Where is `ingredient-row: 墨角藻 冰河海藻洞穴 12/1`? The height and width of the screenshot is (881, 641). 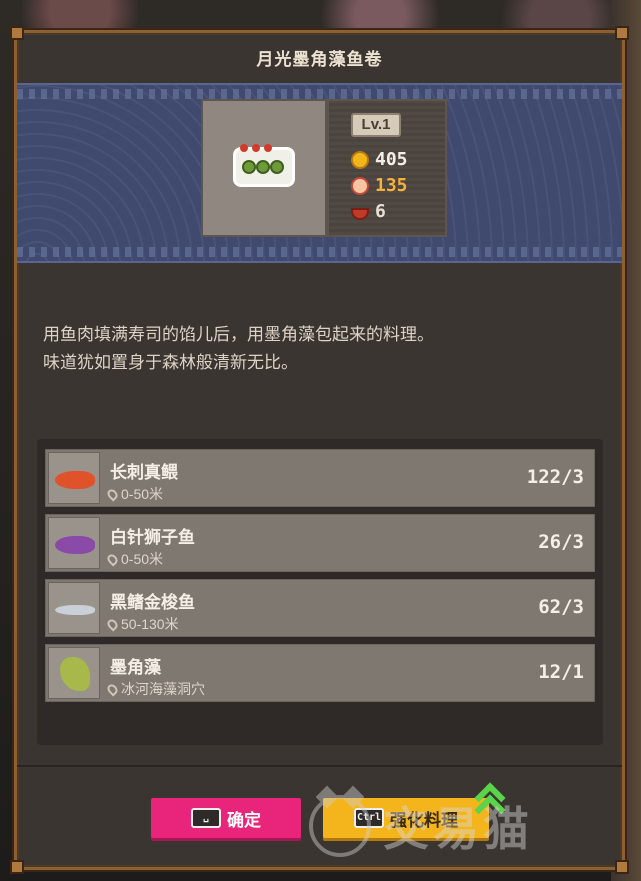 ingredient-row: 墨角藻 冰河海藻洞穴 12/1 is located at coordinates (320, 673).